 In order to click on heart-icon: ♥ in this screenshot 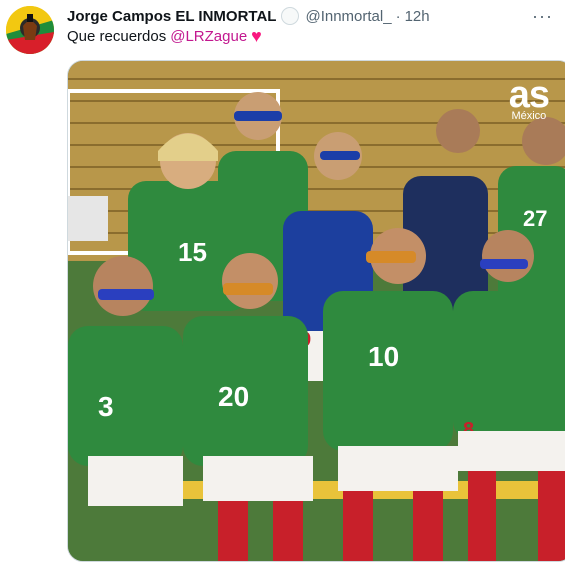, I will do `click(256, 36)`.